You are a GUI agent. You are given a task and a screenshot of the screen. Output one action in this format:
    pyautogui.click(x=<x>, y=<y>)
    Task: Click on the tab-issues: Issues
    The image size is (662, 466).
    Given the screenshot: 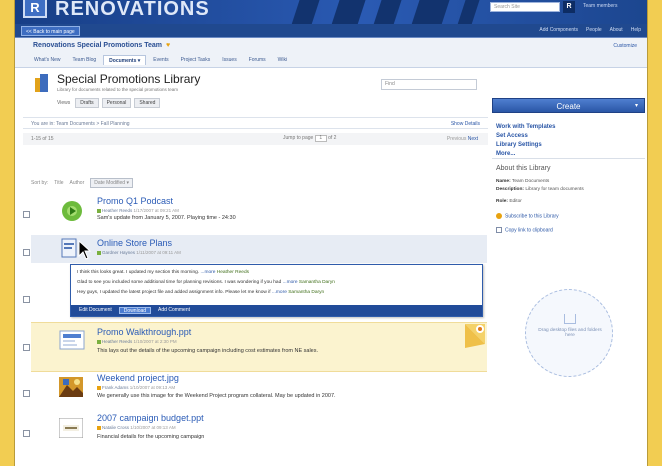 What is the action you would take?
    pyautogui.click(x=229, y=60)
    